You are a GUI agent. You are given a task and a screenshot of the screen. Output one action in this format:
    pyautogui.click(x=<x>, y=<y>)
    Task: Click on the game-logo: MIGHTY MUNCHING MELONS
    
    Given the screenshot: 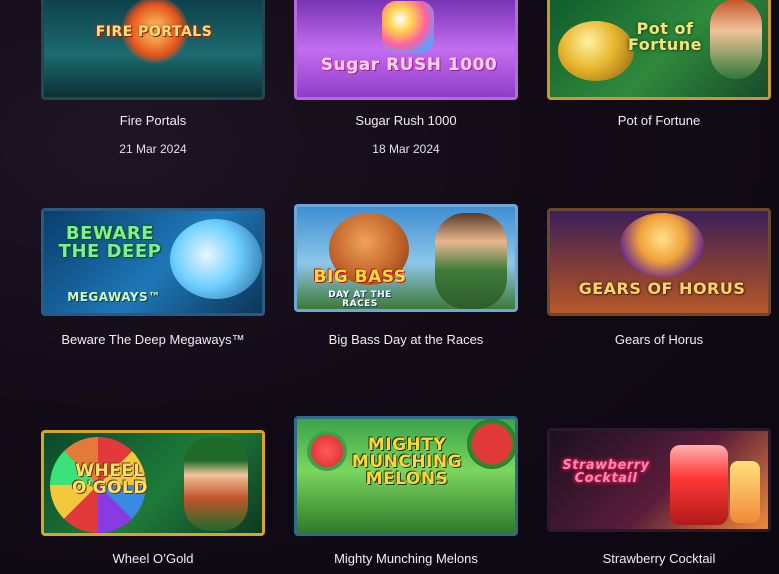 What is the action you would take?
    pyautogui.click(x=407, y=462)
    